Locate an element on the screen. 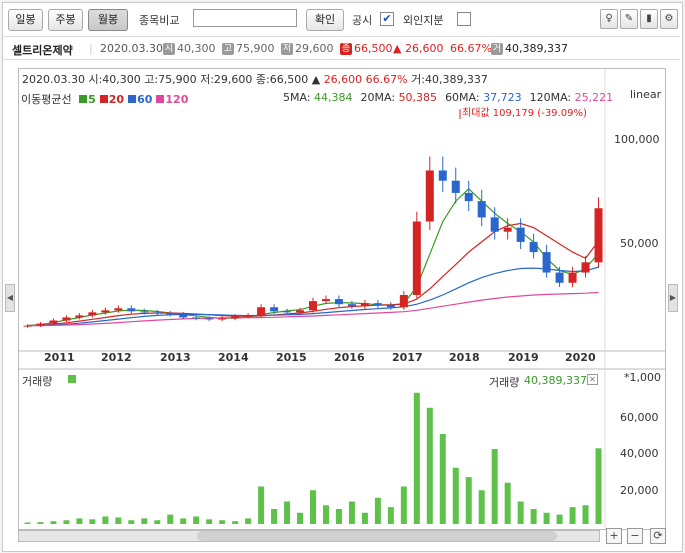 Image resolution: width=685 pixels, height=553 pixels. ma-value: 120MA: 25,221 is located at coordinates (571, 97).